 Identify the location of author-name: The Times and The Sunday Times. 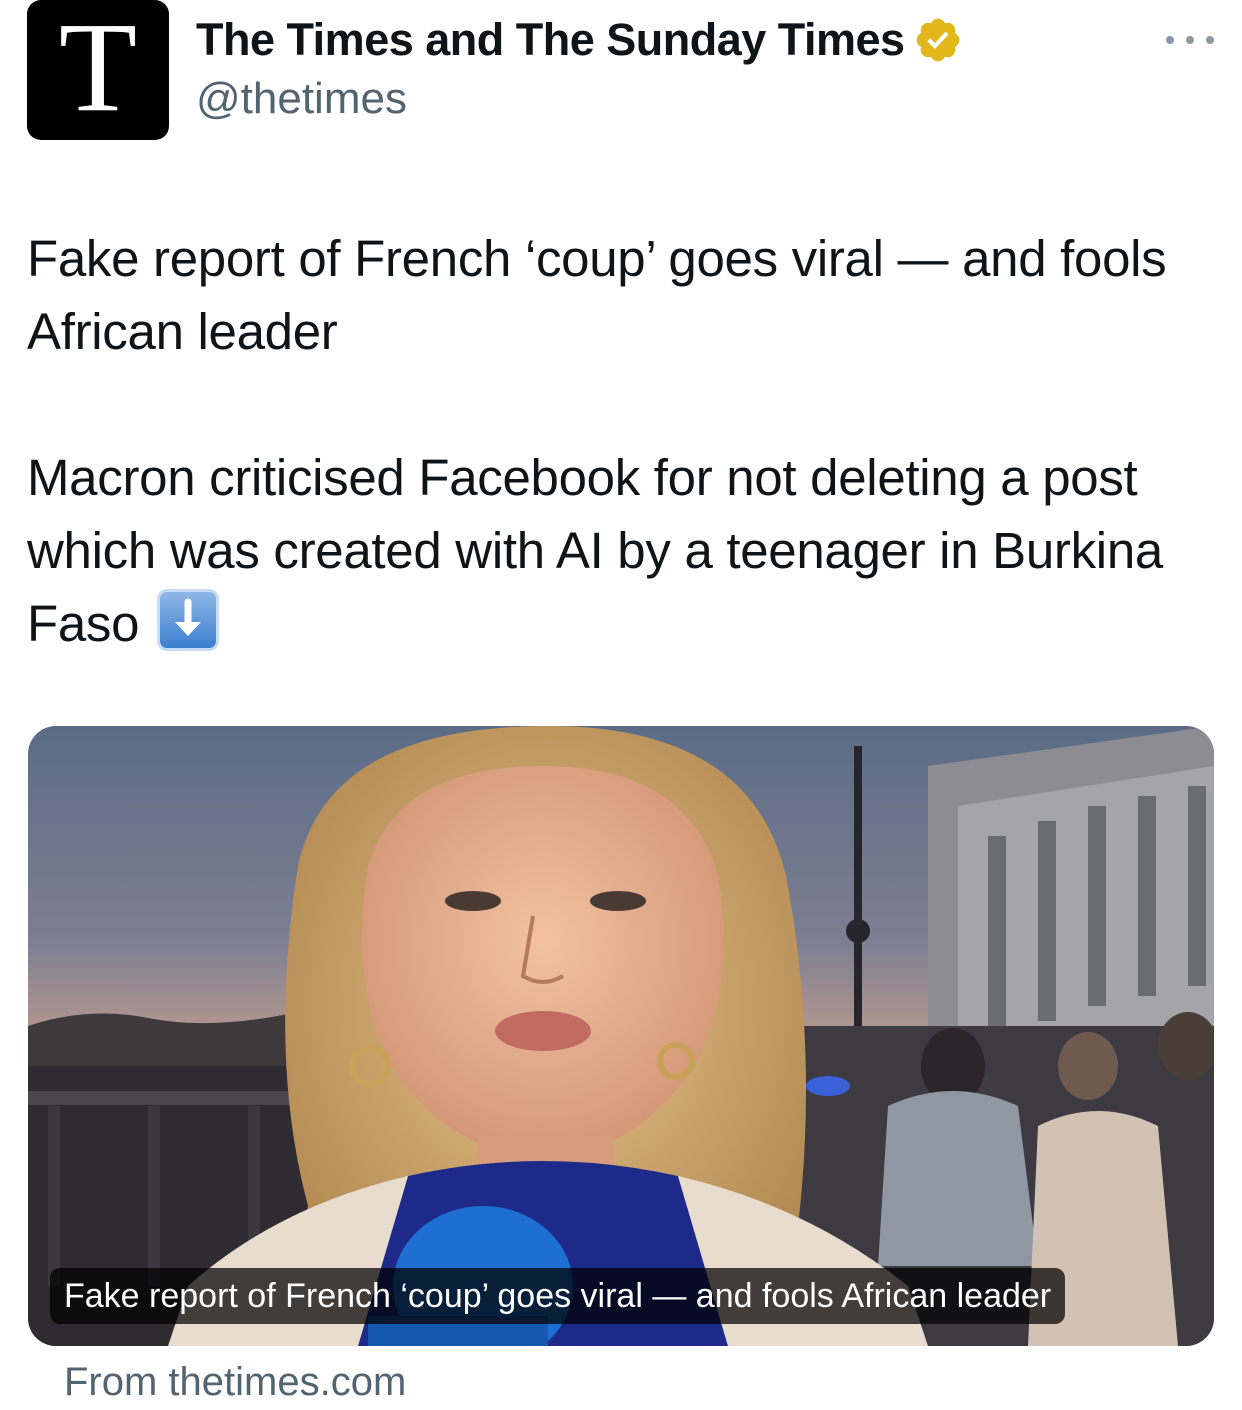
(550, 40).